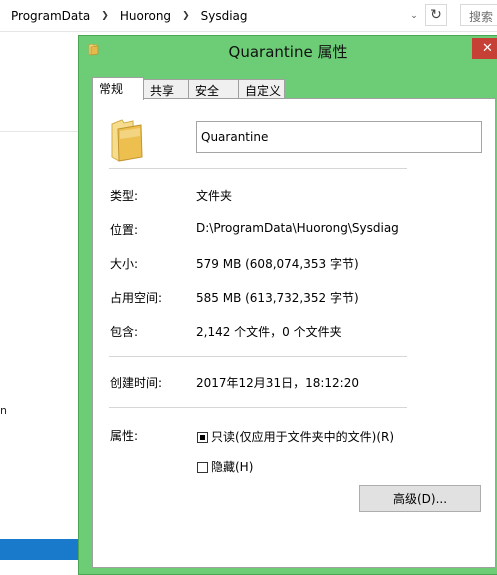  What do you see at coordinates (166, 89) in the screenshot?
I see `tab-sharing: 共享` at bounding box center [166, 89].